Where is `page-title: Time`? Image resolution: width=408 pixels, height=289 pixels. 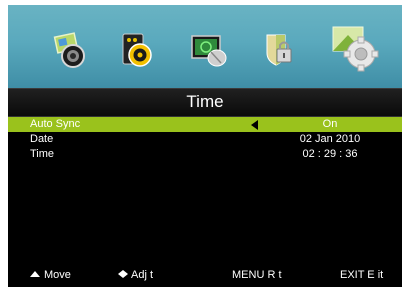 page-title: Time is located at coordinates (205, 101).